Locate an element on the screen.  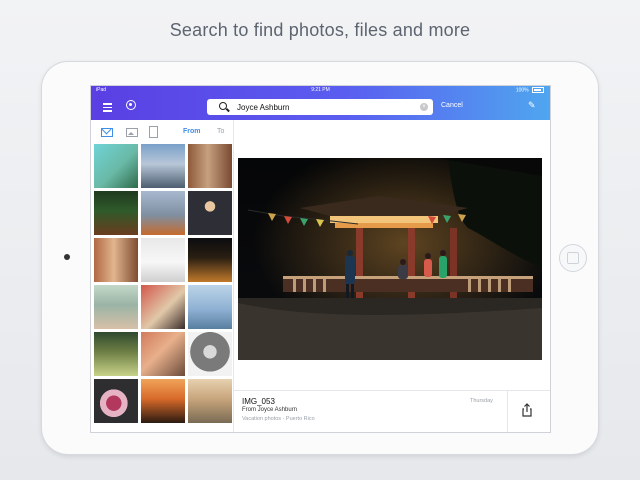
home-button is located at coordinates (573, 258).